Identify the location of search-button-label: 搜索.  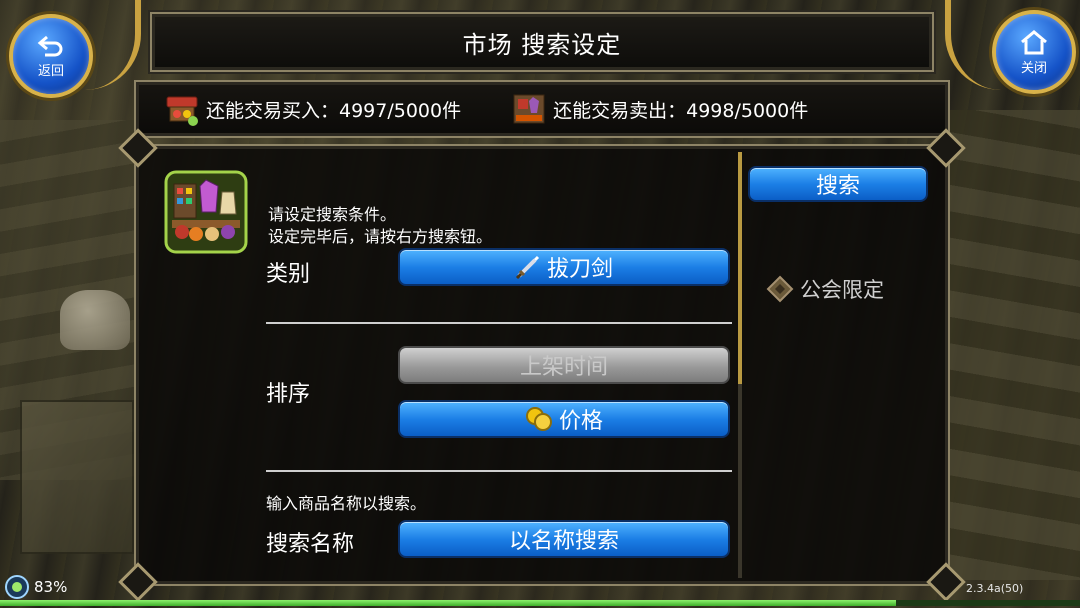
(837, 186).